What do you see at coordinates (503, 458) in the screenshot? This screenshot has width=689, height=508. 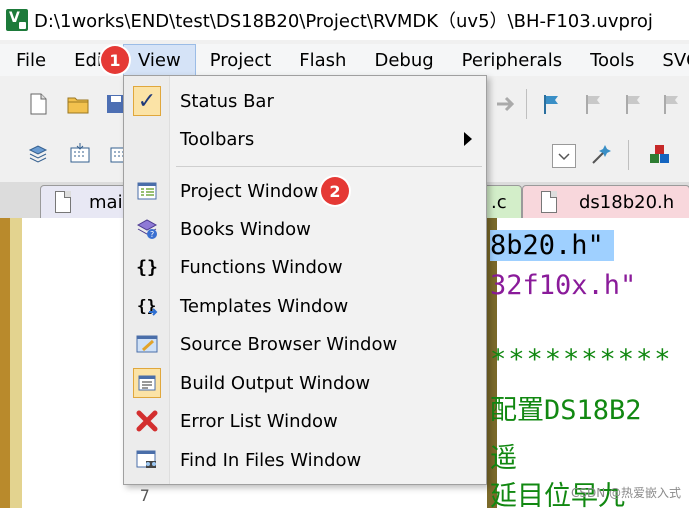 I see `code-line: 遥` at bounding box center [503, 458].